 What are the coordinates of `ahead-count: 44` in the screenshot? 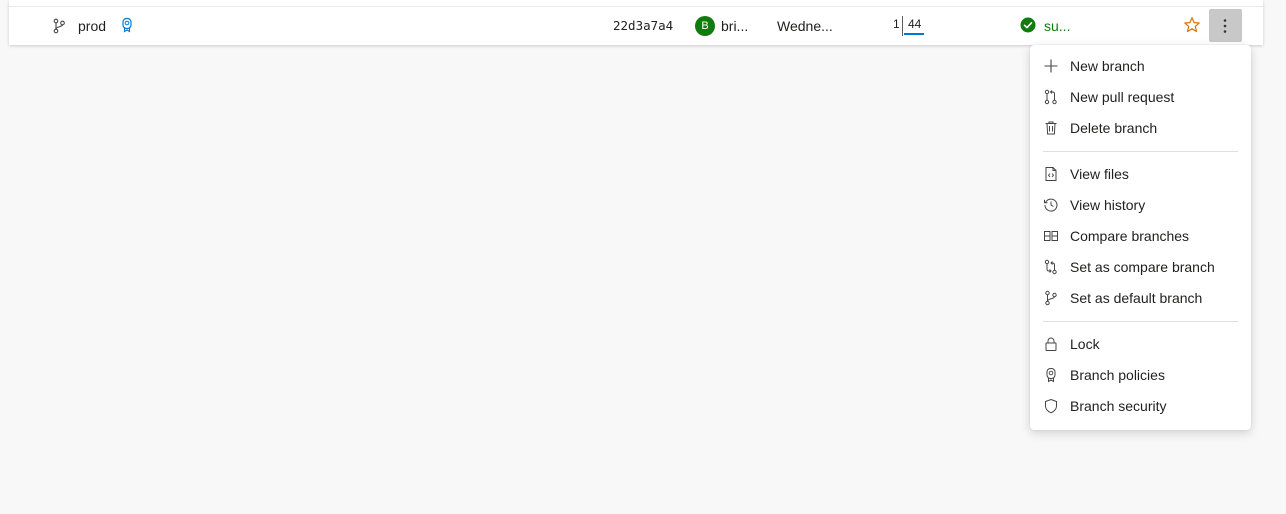 It's located at (915, 24).